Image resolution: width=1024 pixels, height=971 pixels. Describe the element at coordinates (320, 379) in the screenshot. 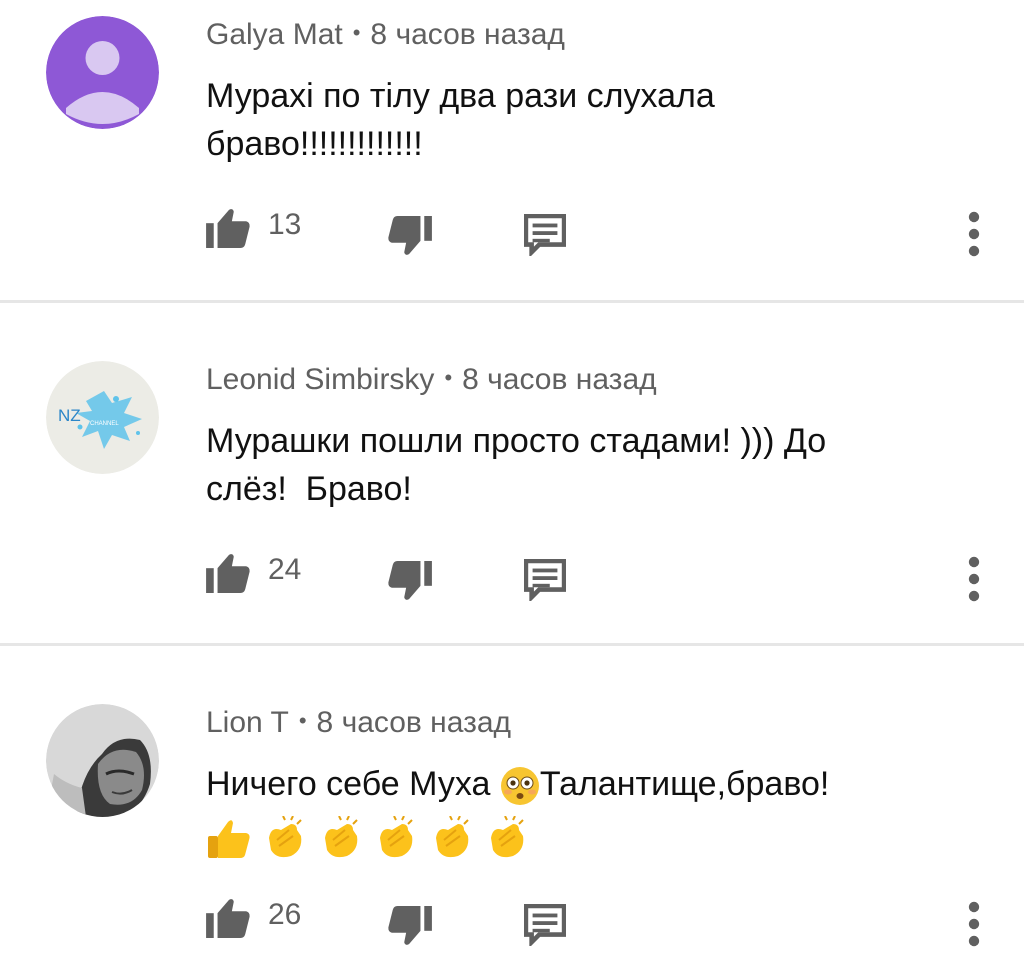

I see `author-name: Leonid Simbirsky` at that location.